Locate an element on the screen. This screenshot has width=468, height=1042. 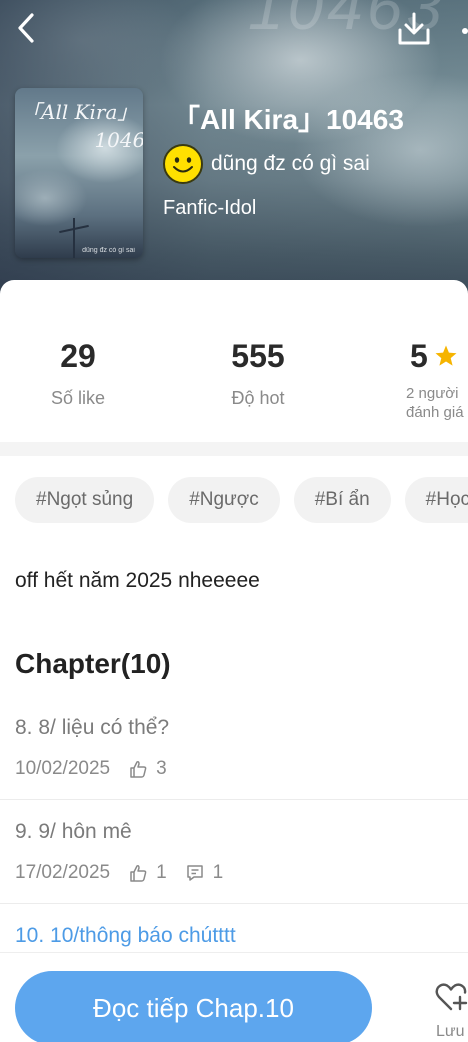
chapter-like-count: 3 is located at coordinates (161, 768).